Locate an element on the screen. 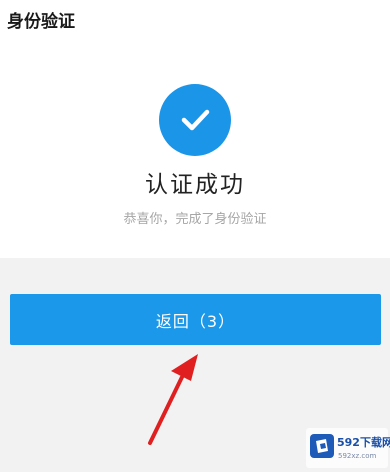 The width and height of the screenshot is (390, 472). success-badge is located at coordinates (195, 120).